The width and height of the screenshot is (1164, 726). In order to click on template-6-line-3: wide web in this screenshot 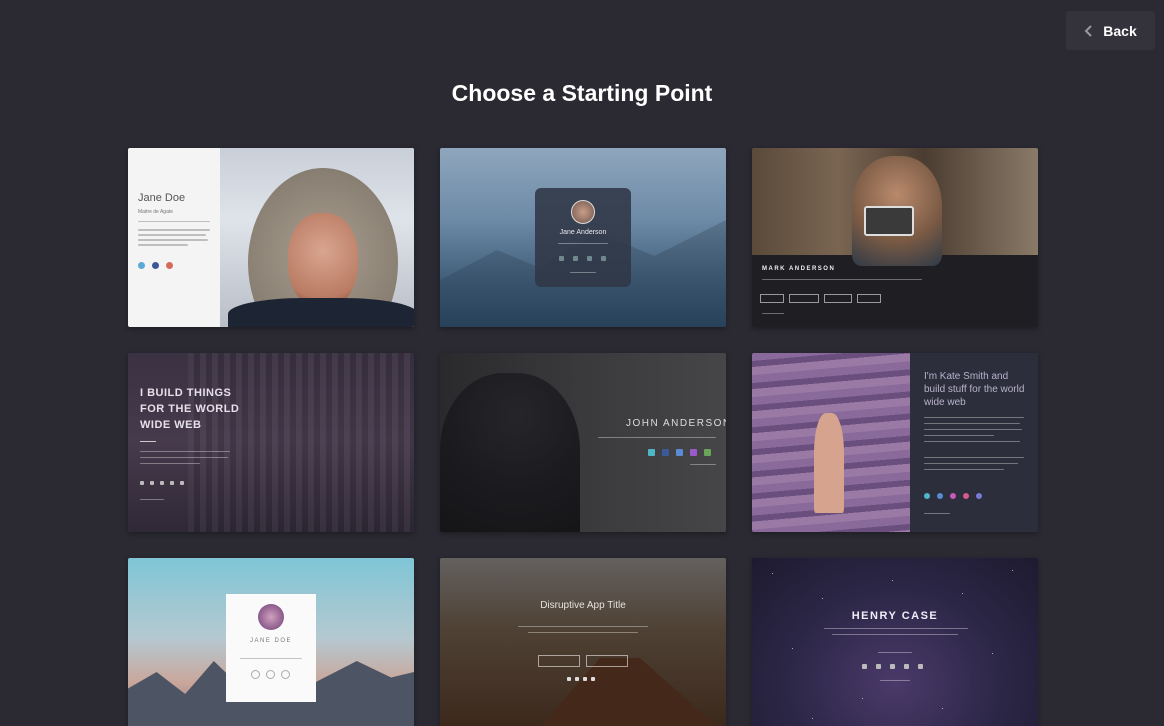, I will do `click(945, 402)`.